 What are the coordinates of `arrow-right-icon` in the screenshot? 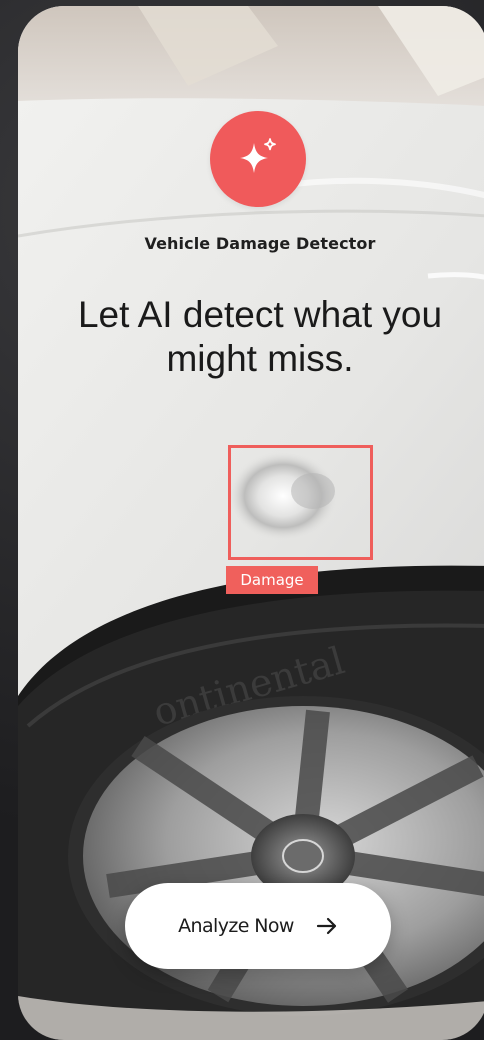 It's located at (327, 926).